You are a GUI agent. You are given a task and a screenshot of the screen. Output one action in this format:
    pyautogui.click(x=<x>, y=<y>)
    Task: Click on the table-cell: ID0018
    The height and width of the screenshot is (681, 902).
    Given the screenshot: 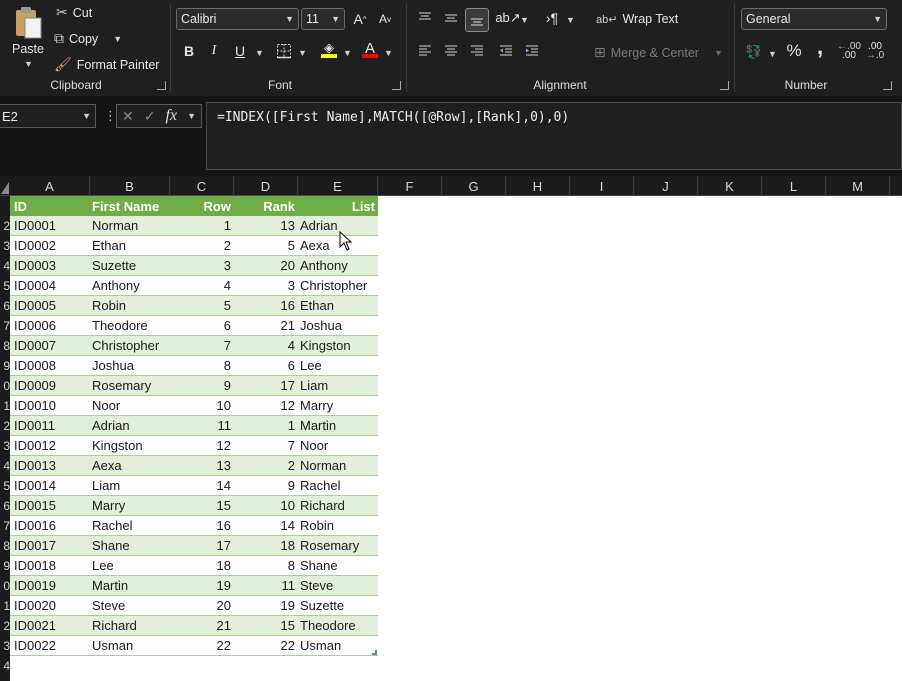 What is the action you would take?
    pyautogui.click(x=50, y=566)
    